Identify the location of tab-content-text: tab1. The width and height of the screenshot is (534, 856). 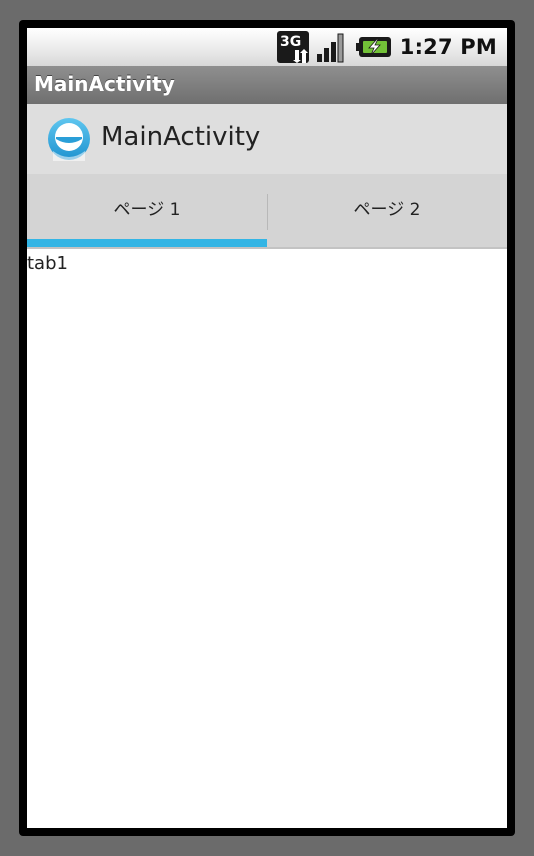
(47, 263).